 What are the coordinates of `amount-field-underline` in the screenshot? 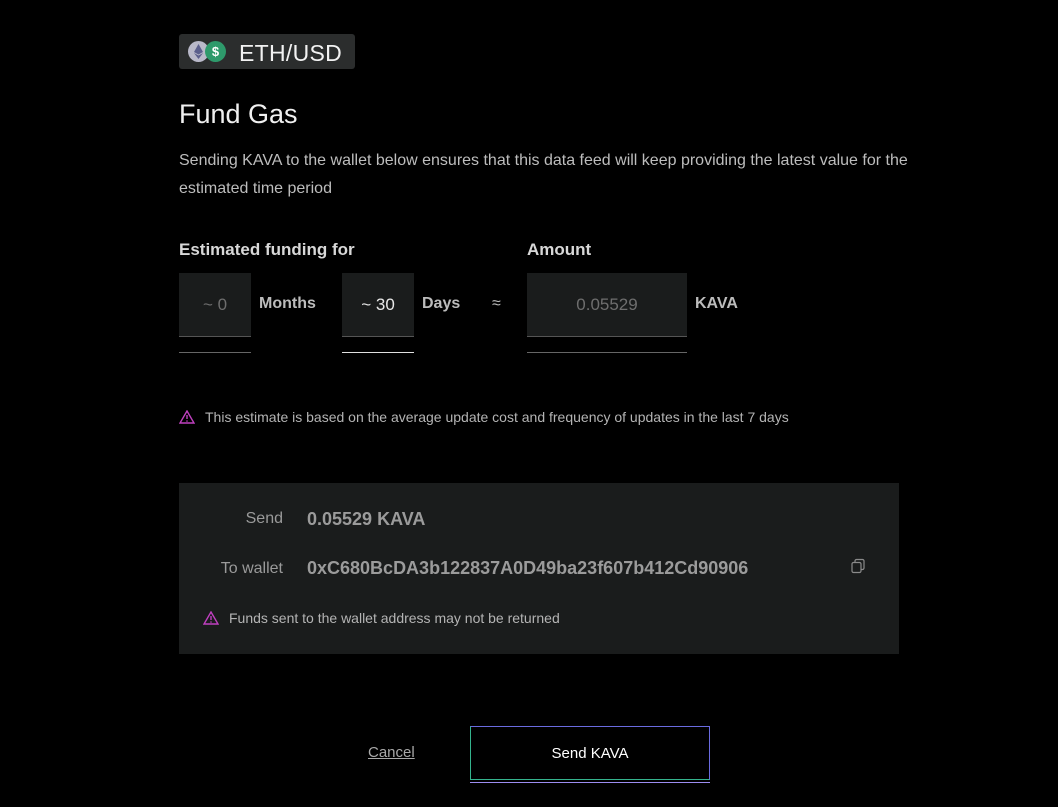 It's located at (607, 352).